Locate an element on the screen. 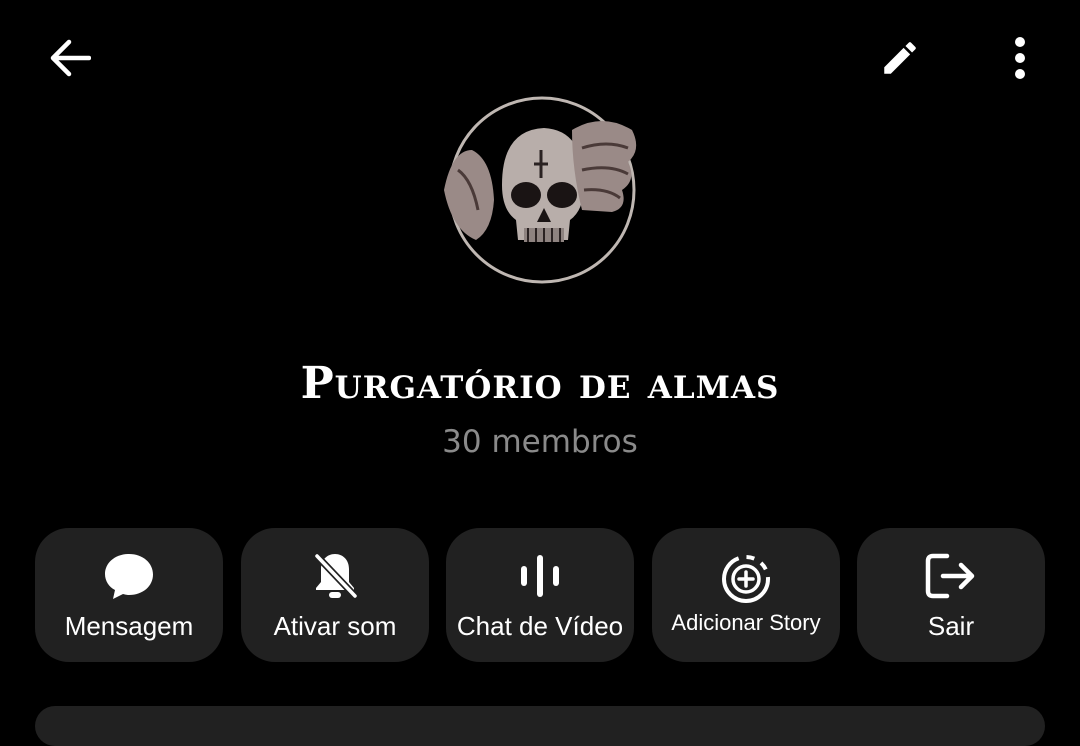 This screenshot has width=1080, height=746. leave-button: Sair is located at coordinates (951, 595).